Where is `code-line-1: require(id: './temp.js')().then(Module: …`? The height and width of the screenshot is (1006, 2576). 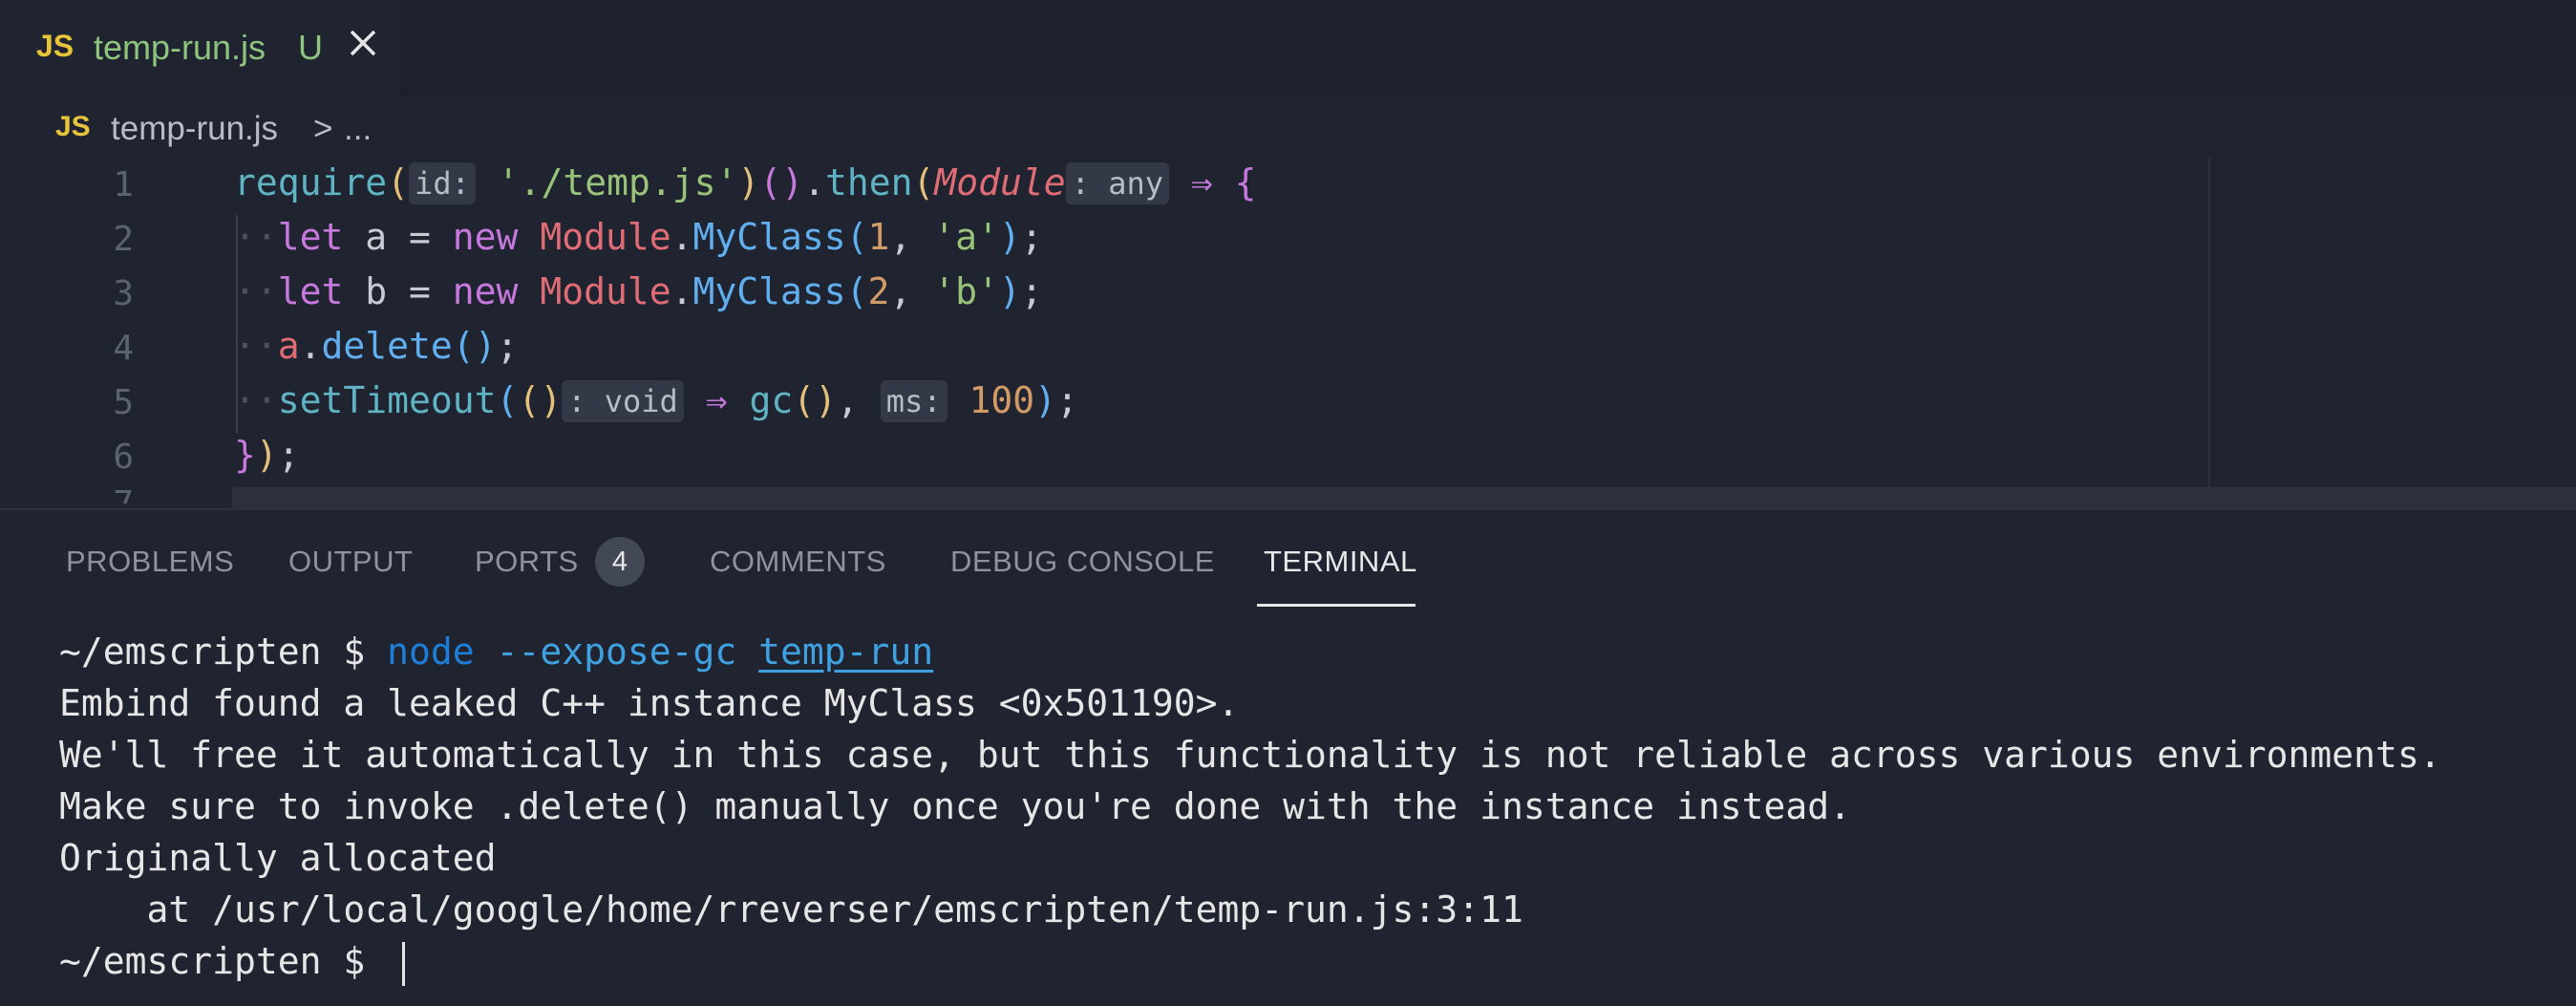
code-line-1: require(id: './temp.js')().then(Module: … is located at coordinates (745, 182).